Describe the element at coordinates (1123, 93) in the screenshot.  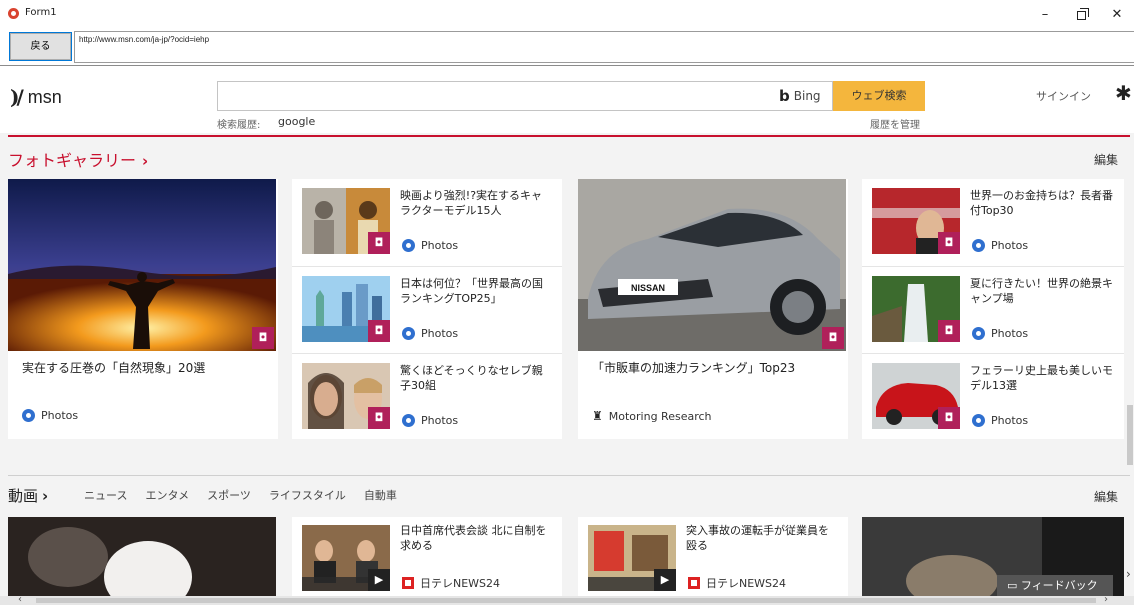
I see `gear-icon: ✱` at that location.